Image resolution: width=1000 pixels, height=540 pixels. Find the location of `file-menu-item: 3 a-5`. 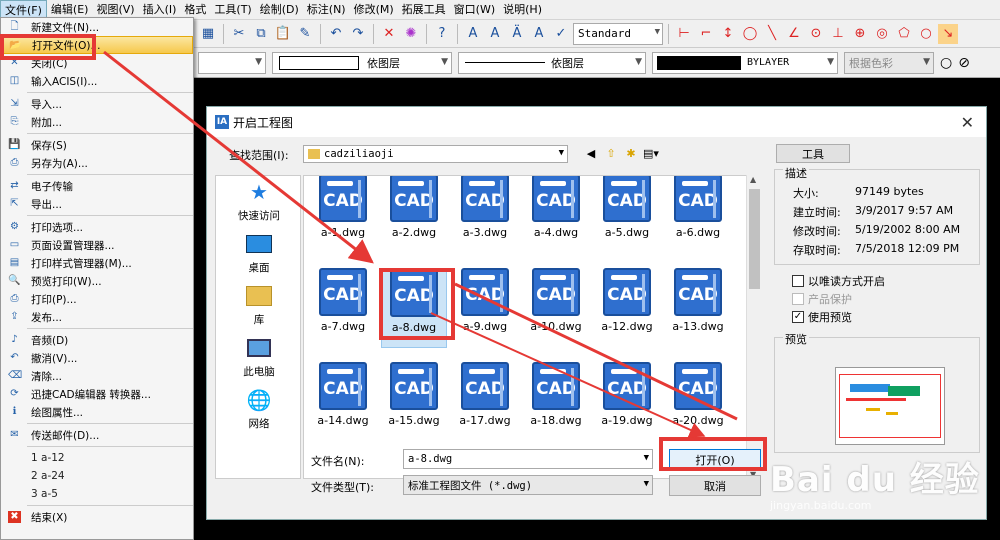

file-menu-item: 3 a-5 is located at coordinates (97, 494).